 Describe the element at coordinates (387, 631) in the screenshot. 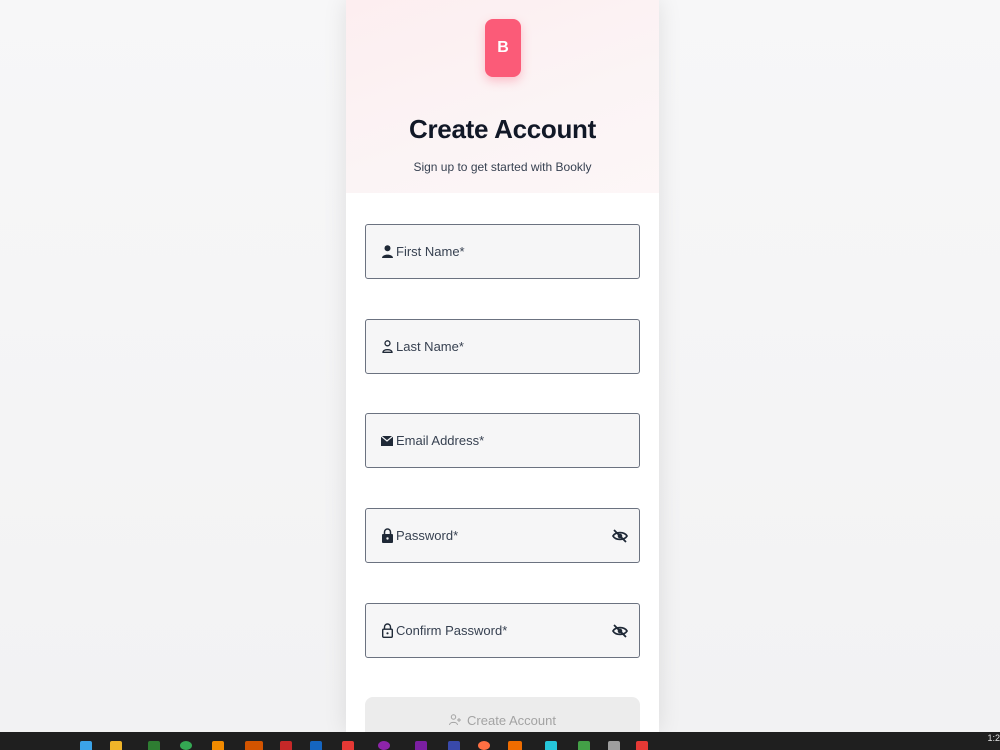

I see `lock-outline-icon` at that location.